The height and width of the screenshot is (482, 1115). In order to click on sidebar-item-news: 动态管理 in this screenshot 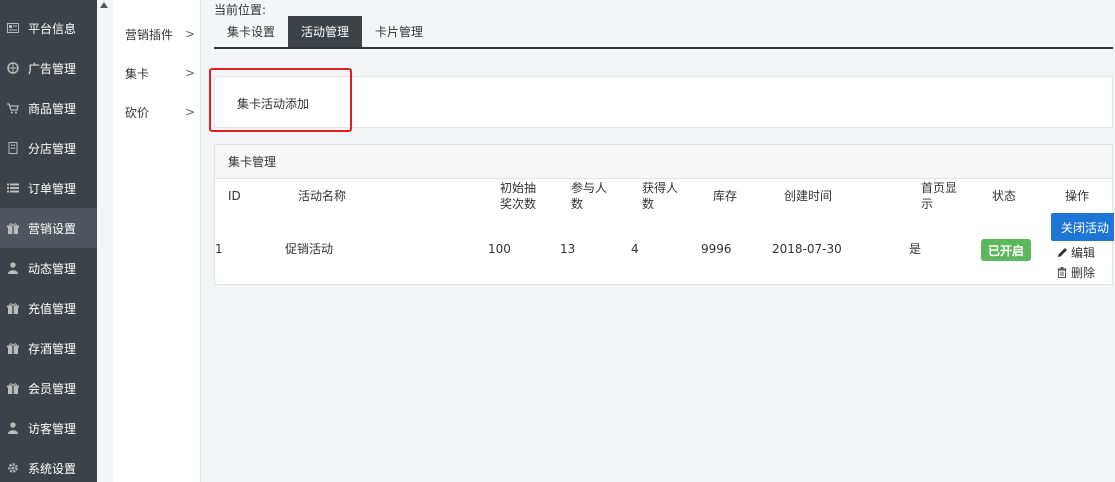, I will do `click(48, 268)`.